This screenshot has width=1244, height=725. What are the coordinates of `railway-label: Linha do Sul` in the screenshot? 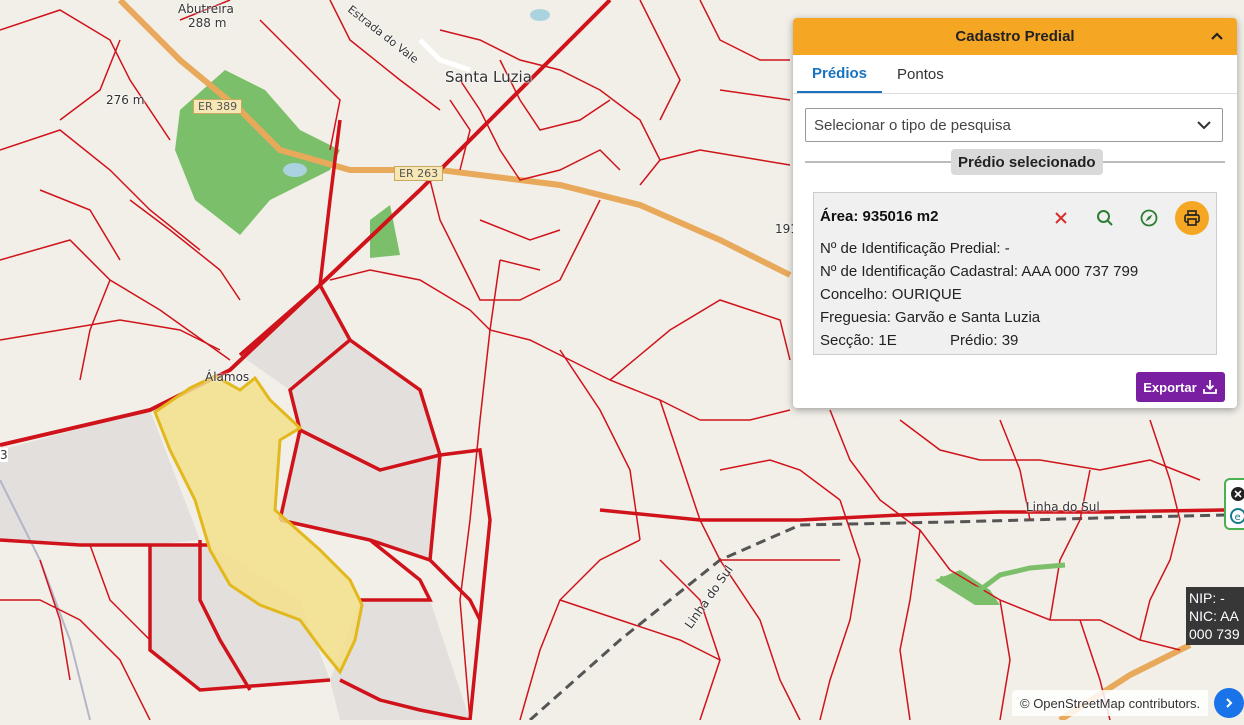 It's located at (1063, 507).